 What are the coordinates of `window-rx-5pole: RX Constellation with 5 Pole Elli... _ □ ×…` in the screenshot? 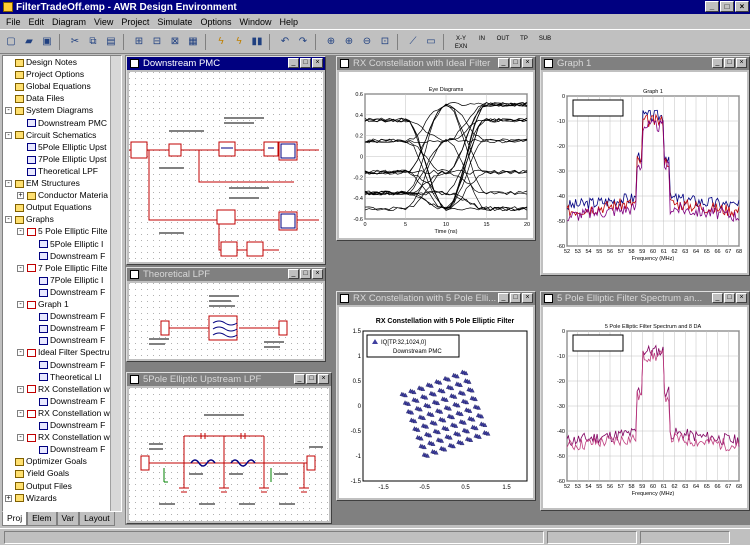 It's located at (436, 396).